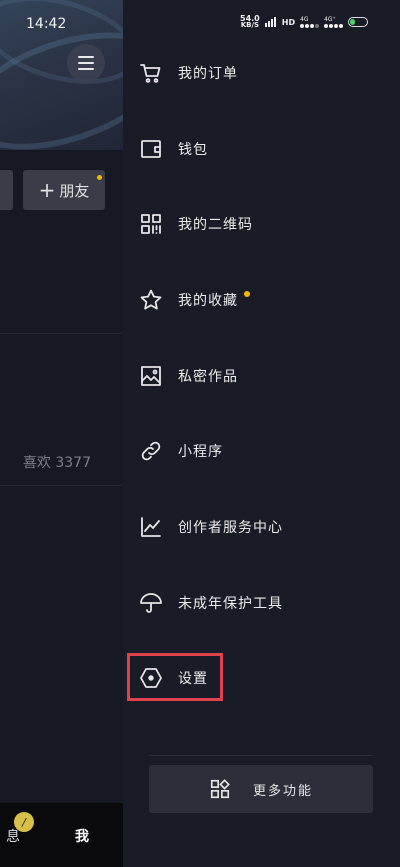  Describe the element at coordinates (57, 462) in the screenshot. I see `likes-count: 喜欢 3377` at that location.